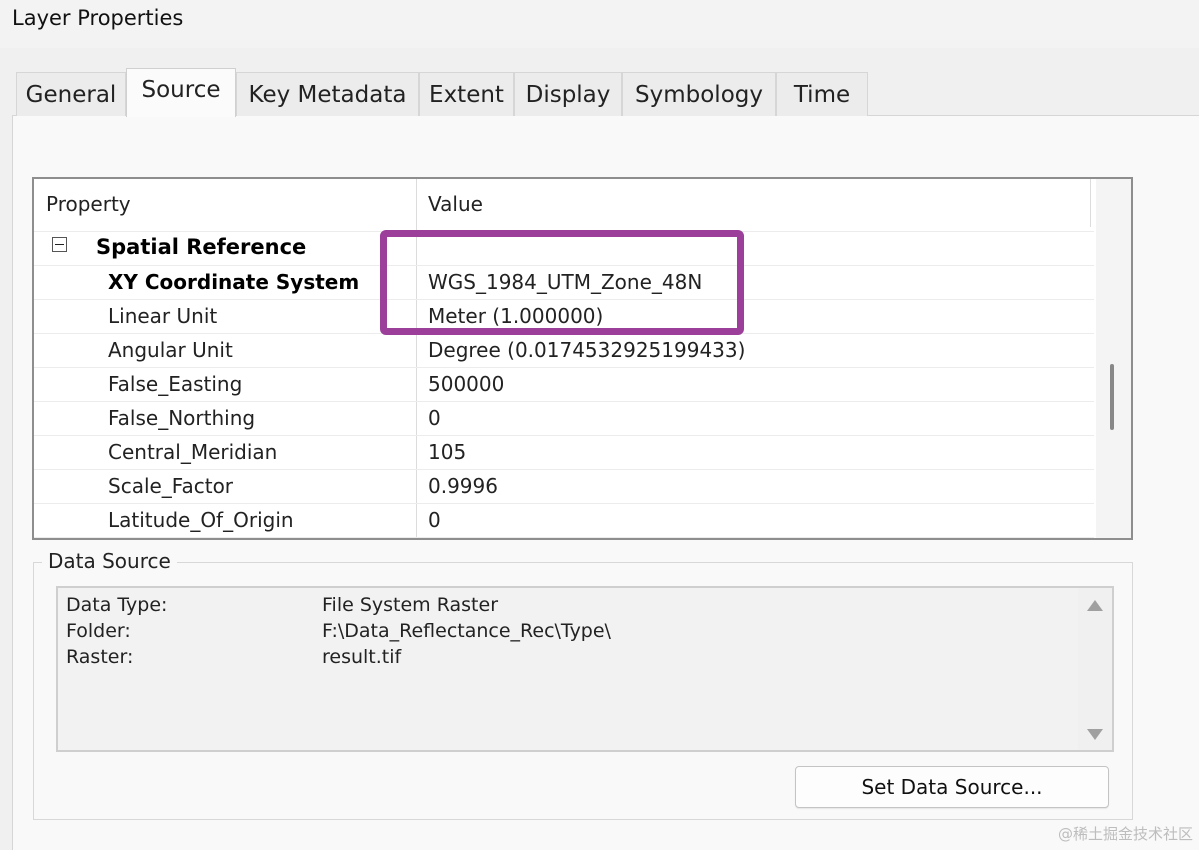 This screenshot has height=850, width=1199. Describe the element at coordinates (699, 94) in the screenshot. I see `tab-symbology: Symbology` at that location.